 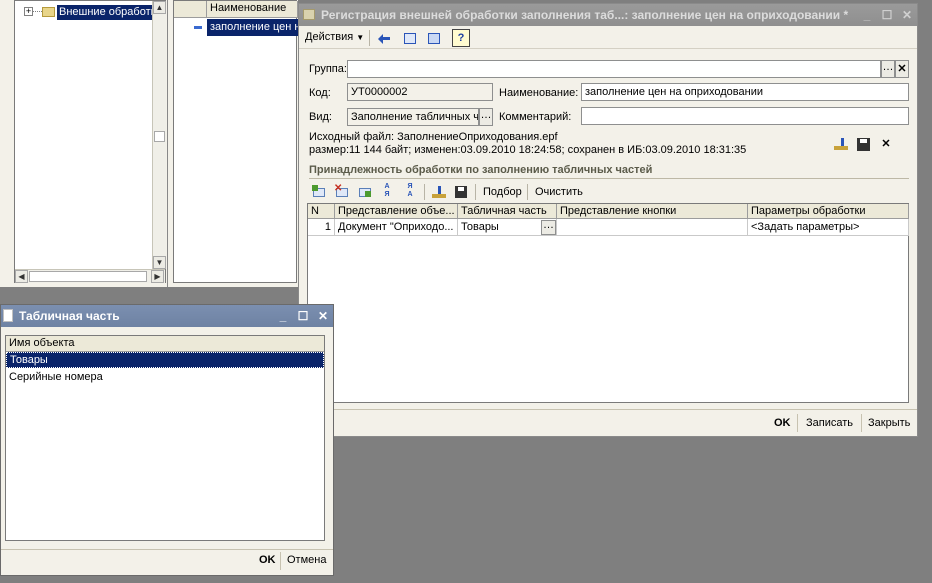 What do you see at coordinates (165, 360) in the screenshot?
I see `list-item: Товары` at bounding box center [165, 360].